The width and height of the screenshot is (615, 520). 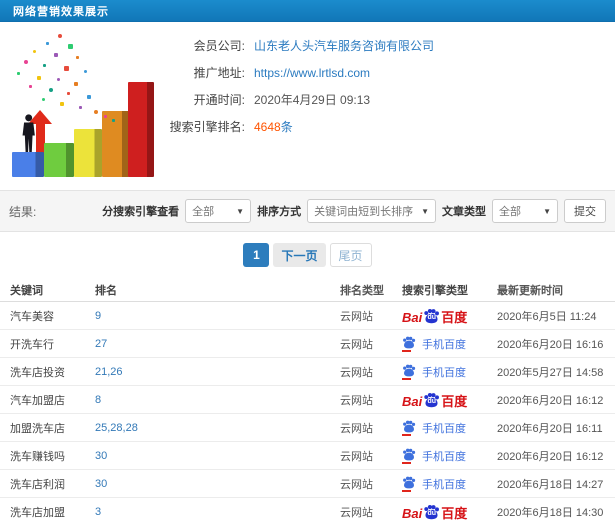 I want to click on businessman-figure, so click(x=28, y=134).